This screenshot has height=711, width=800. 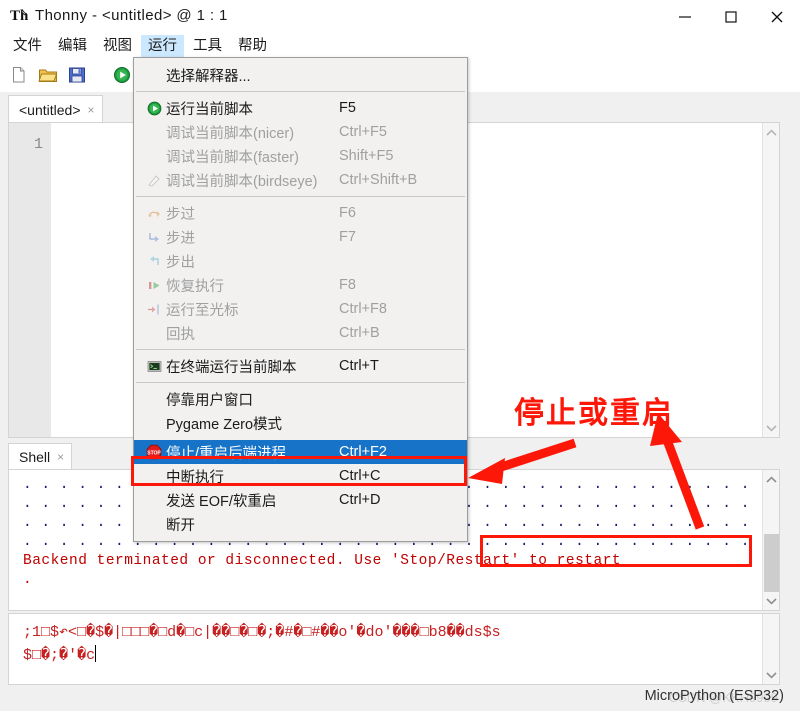 I want to click on menuitem-label: 回执, so click(x=180, y=334).